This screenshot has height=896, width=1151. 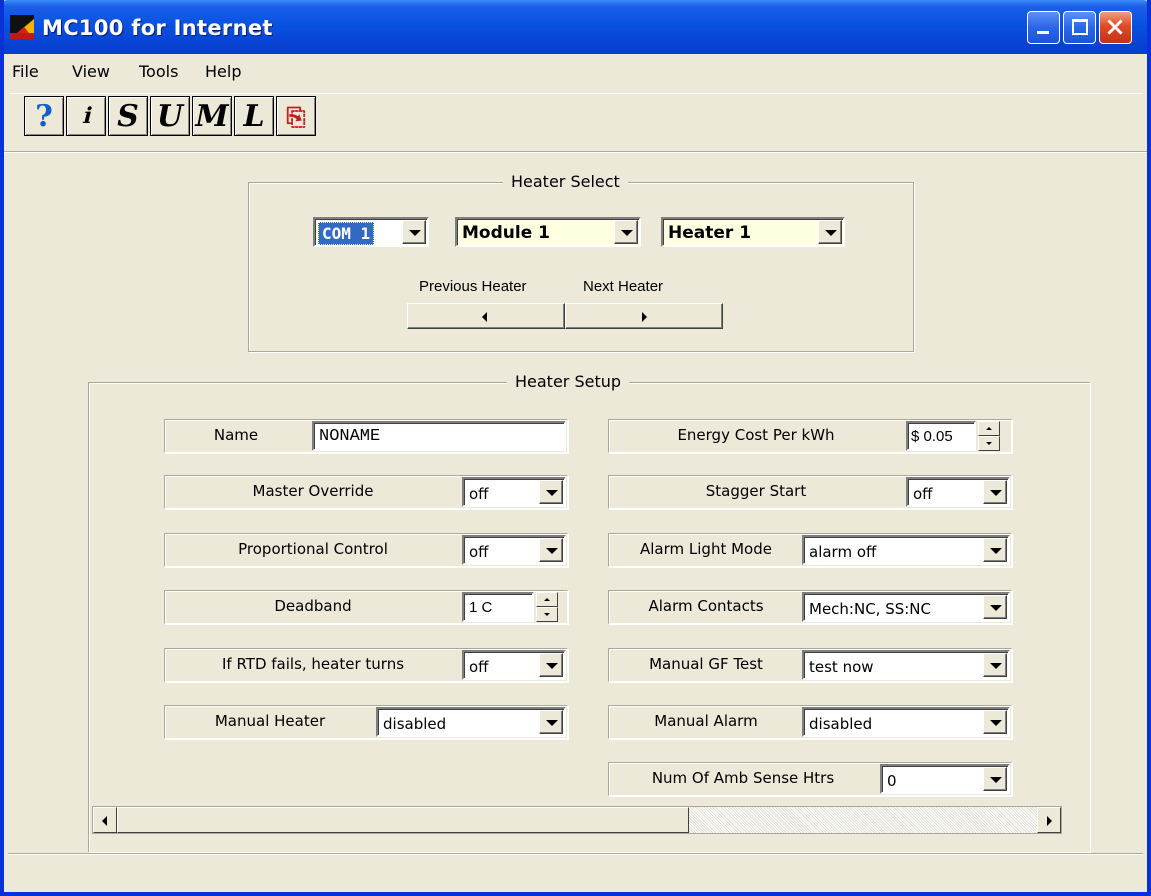 I want to click on manual-alarm-label: Manual Alarm, so click(x=706, y=721).